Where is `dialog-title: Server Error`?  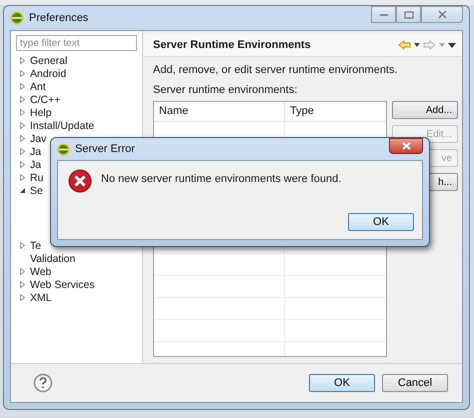 dialog-title: Server Error is located at coordinates (105, 149).